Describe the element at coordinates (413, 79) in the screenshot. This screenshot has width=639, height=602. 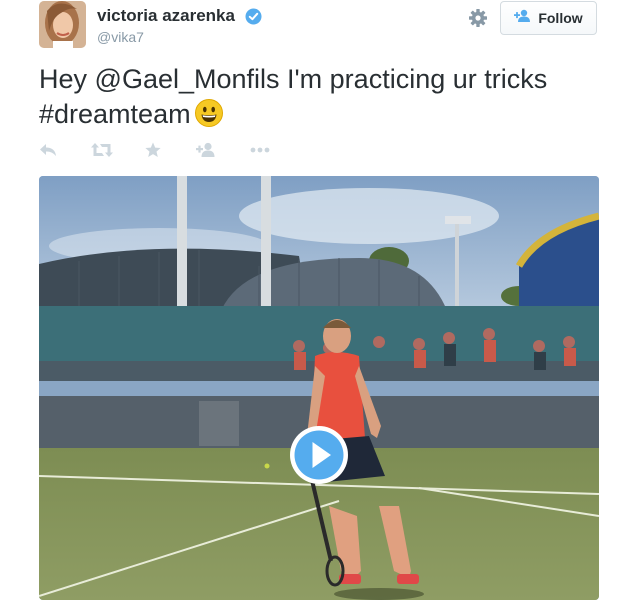
I see `tweet-text-middle: I'm practicing ur tricks` at that location.